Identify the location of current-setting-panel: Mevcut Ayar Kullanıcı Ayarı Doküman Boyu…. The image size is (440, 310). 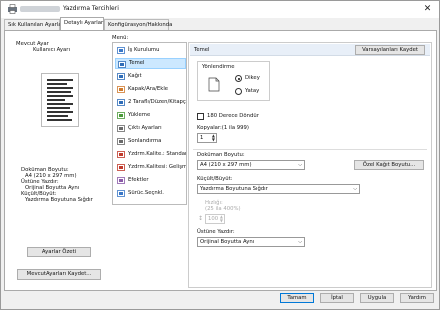
(57, 148).